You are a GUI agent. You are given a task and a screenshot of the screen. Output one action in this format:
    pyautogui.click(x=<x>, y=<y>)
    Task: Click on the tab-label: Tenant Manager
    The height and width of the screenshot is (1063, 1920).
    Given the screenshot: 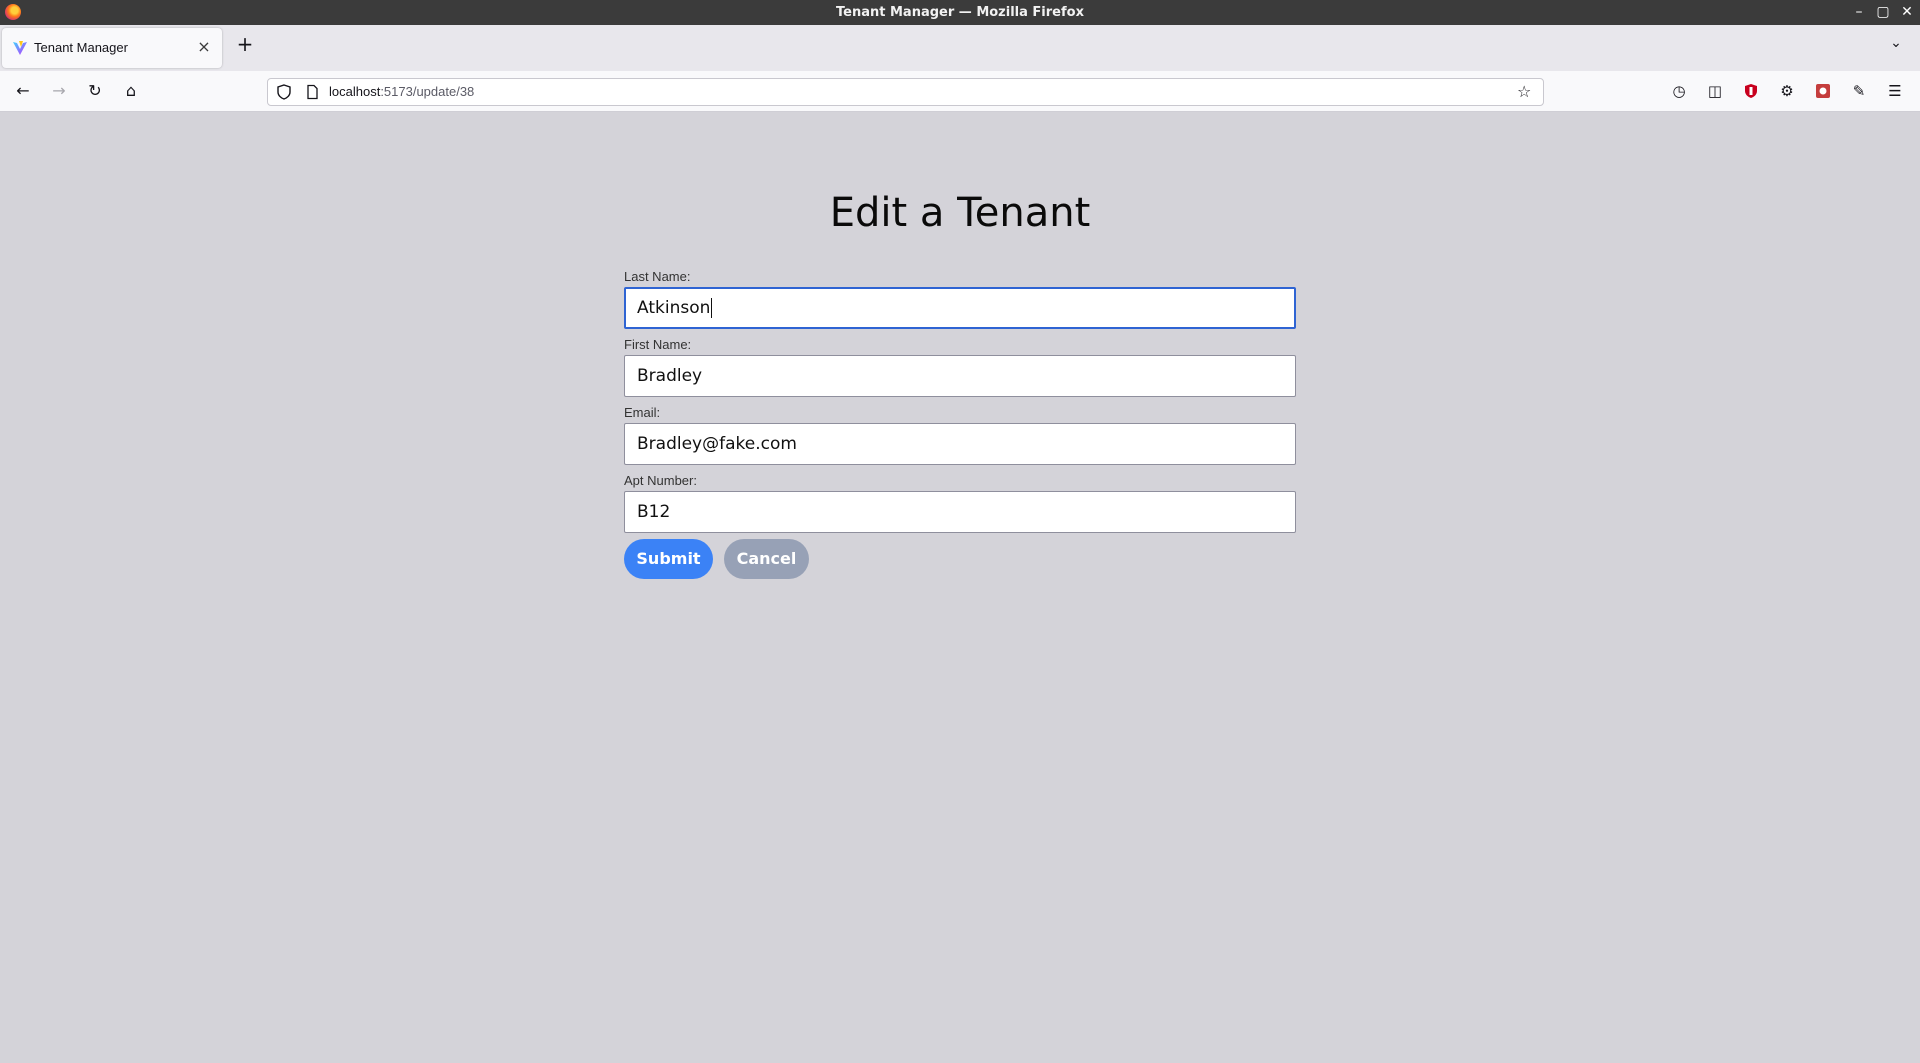 What is the action you would take?
    pyautogui.click(x=81, y=47)
    